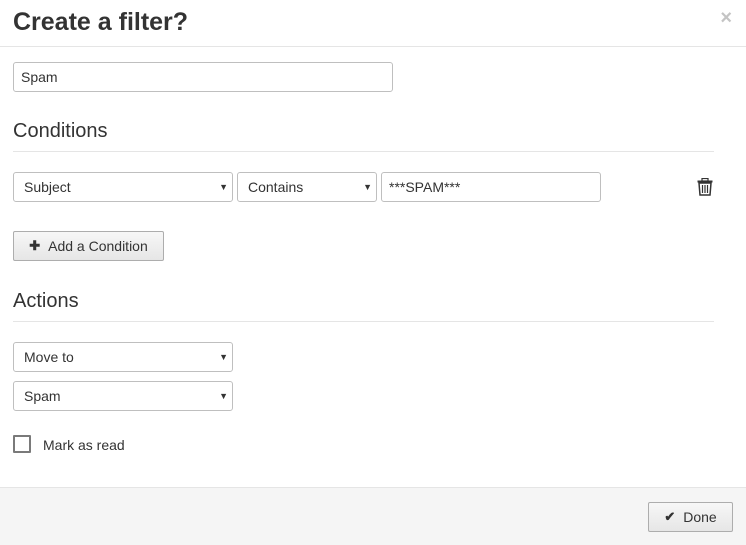 This screenshot has height=545, width=746. Describe the element at coordinates (491, 187) in the screenshot. I see `condition-value-input` at that location.